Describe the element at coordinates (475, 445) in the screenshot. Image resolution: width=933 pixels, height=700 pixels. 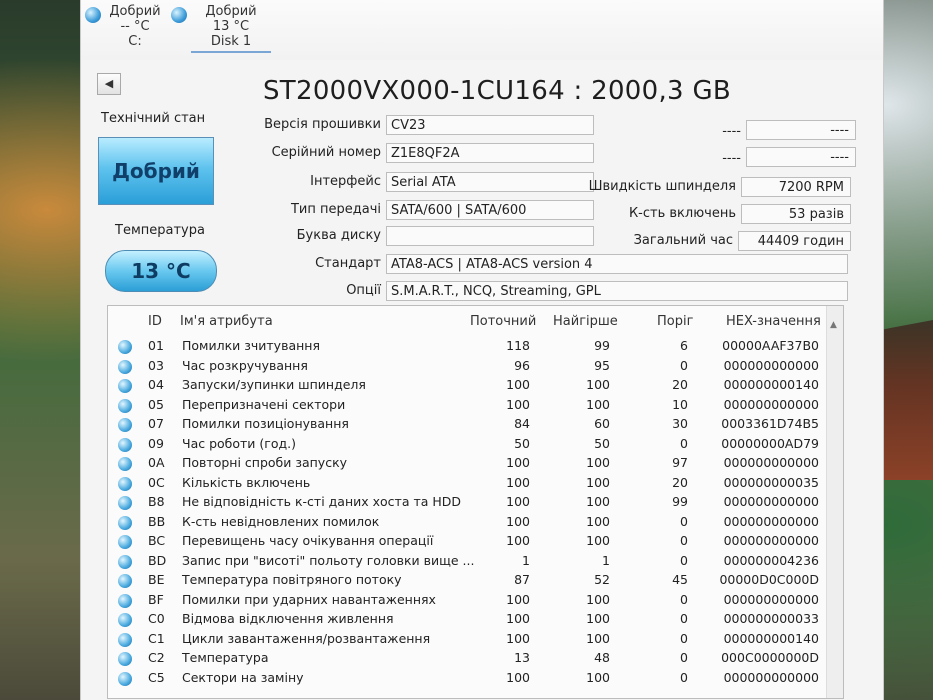
I see `table-row: 09 Час роботи (год.) 50 50 0 00000000AD79` at that location.